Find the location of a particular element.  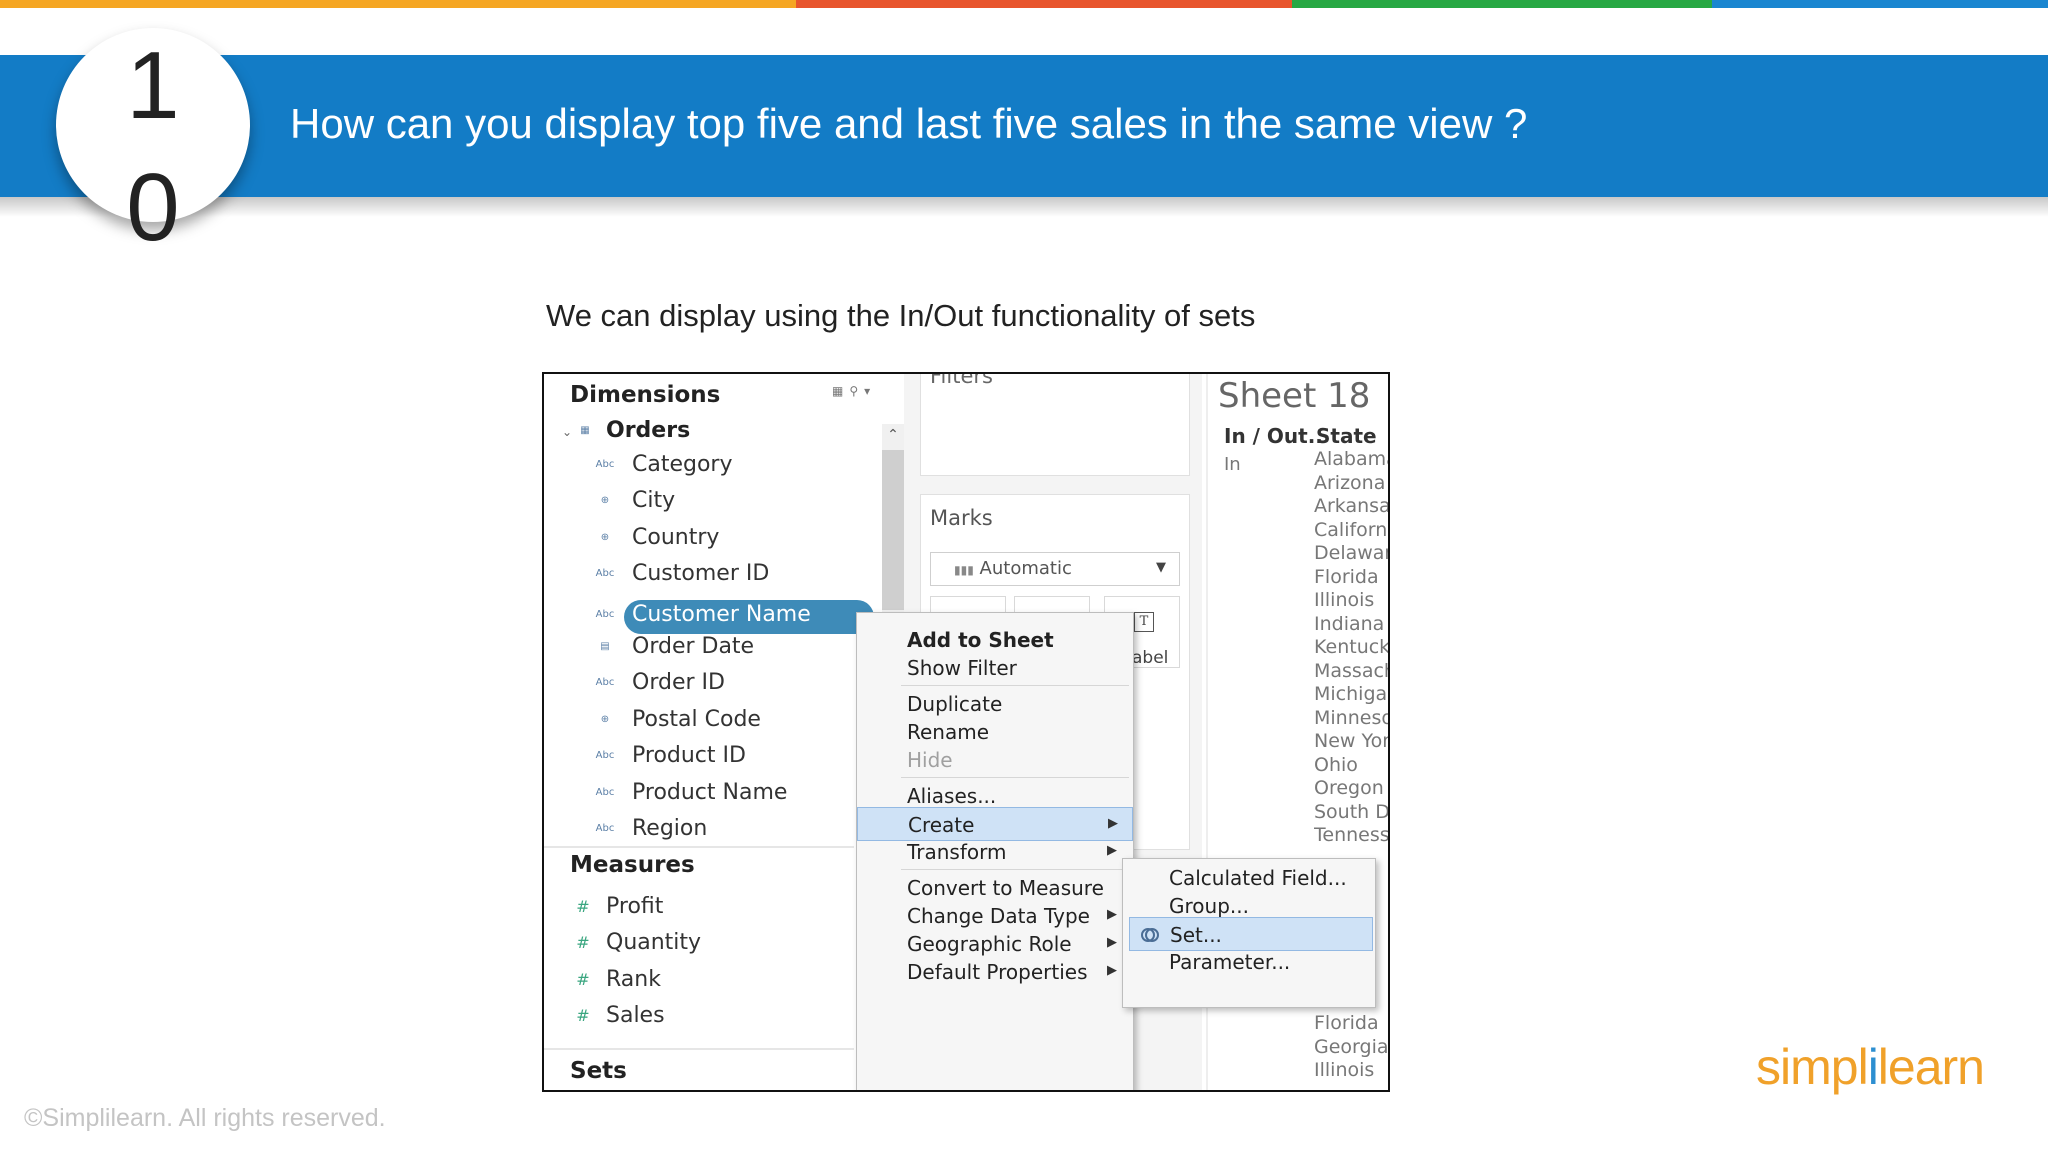

table-icon: ▦ is located at coordinates (585, 430).